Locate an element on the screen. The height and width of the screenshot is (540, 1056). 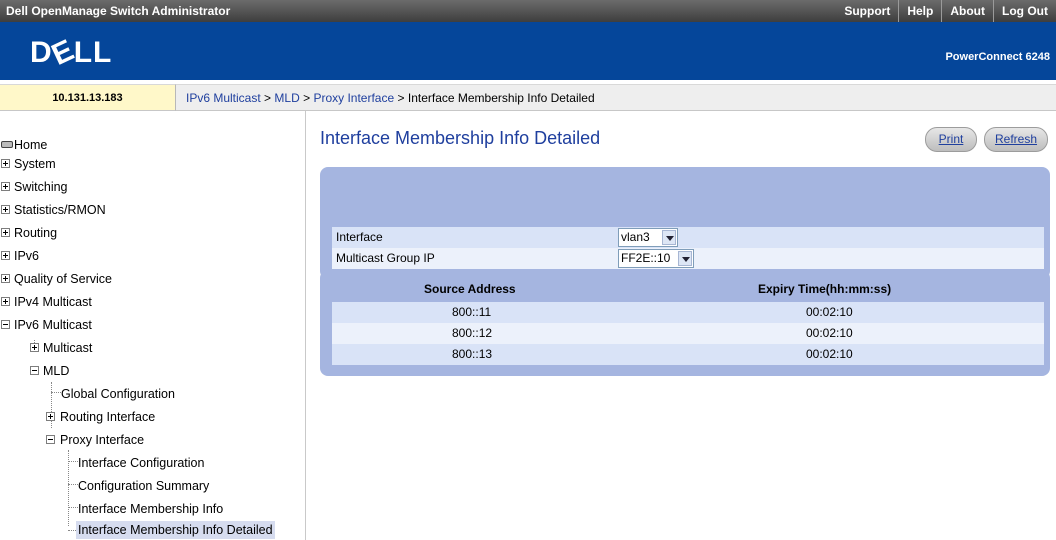
interface-select: vlan3 is located at coordinates (648, 237).